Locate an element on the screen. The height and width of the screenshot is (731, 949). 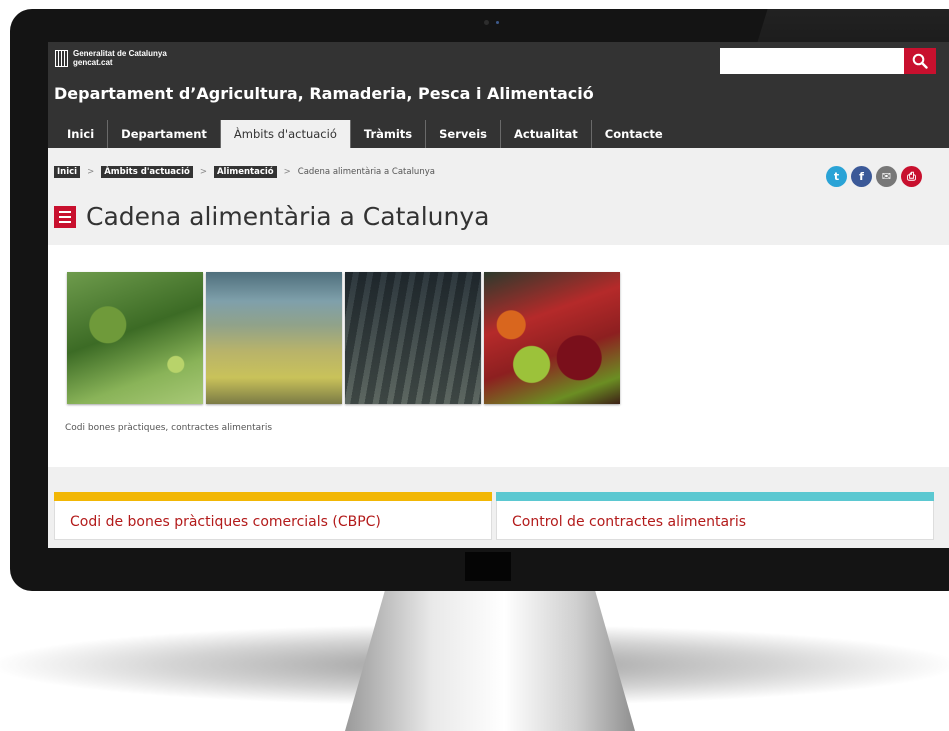
photo-production-line is located at coordinates (413, 338).